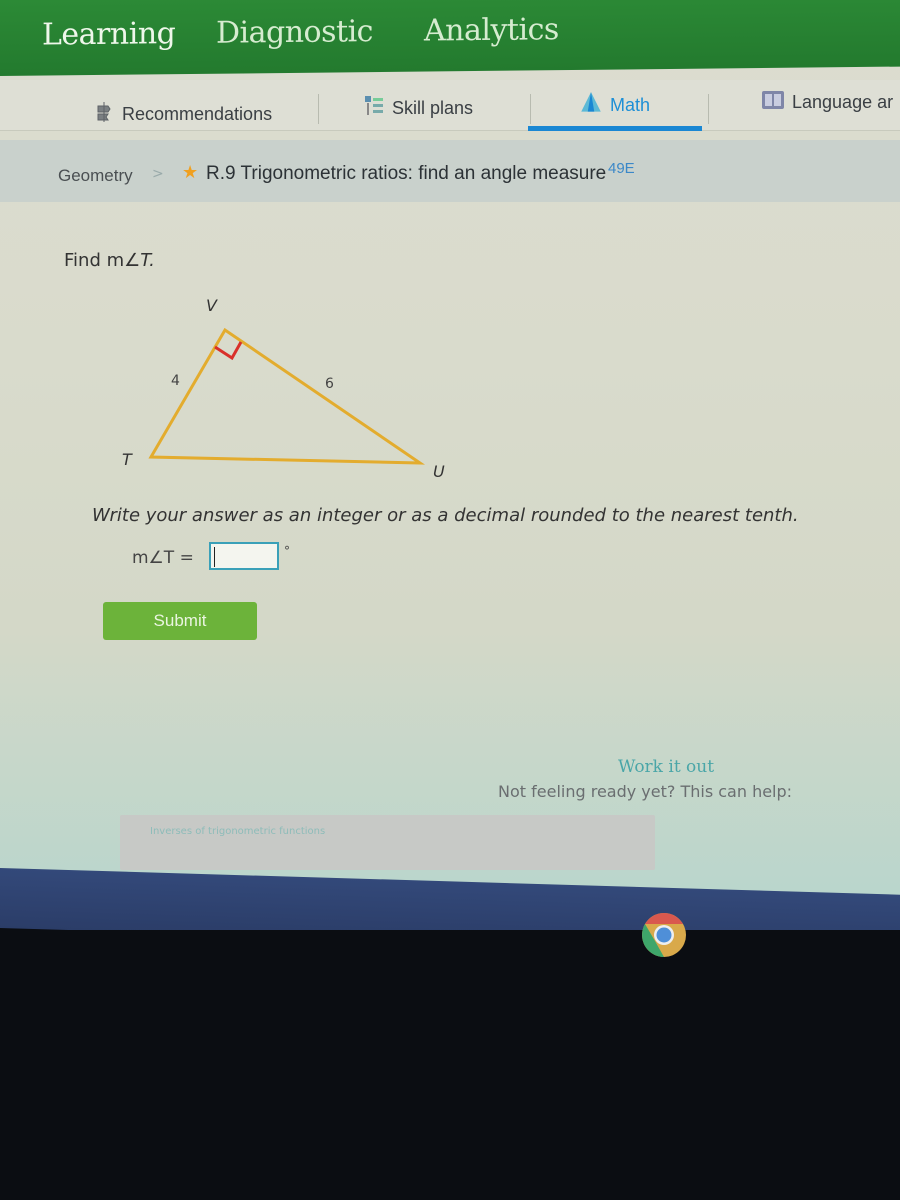 The height and width of the screenshot is (1200, 900). What do you see at coordinates (244, 556) in the screenshot?
I see `angle-answer-input` at bounding box center [244, 556].